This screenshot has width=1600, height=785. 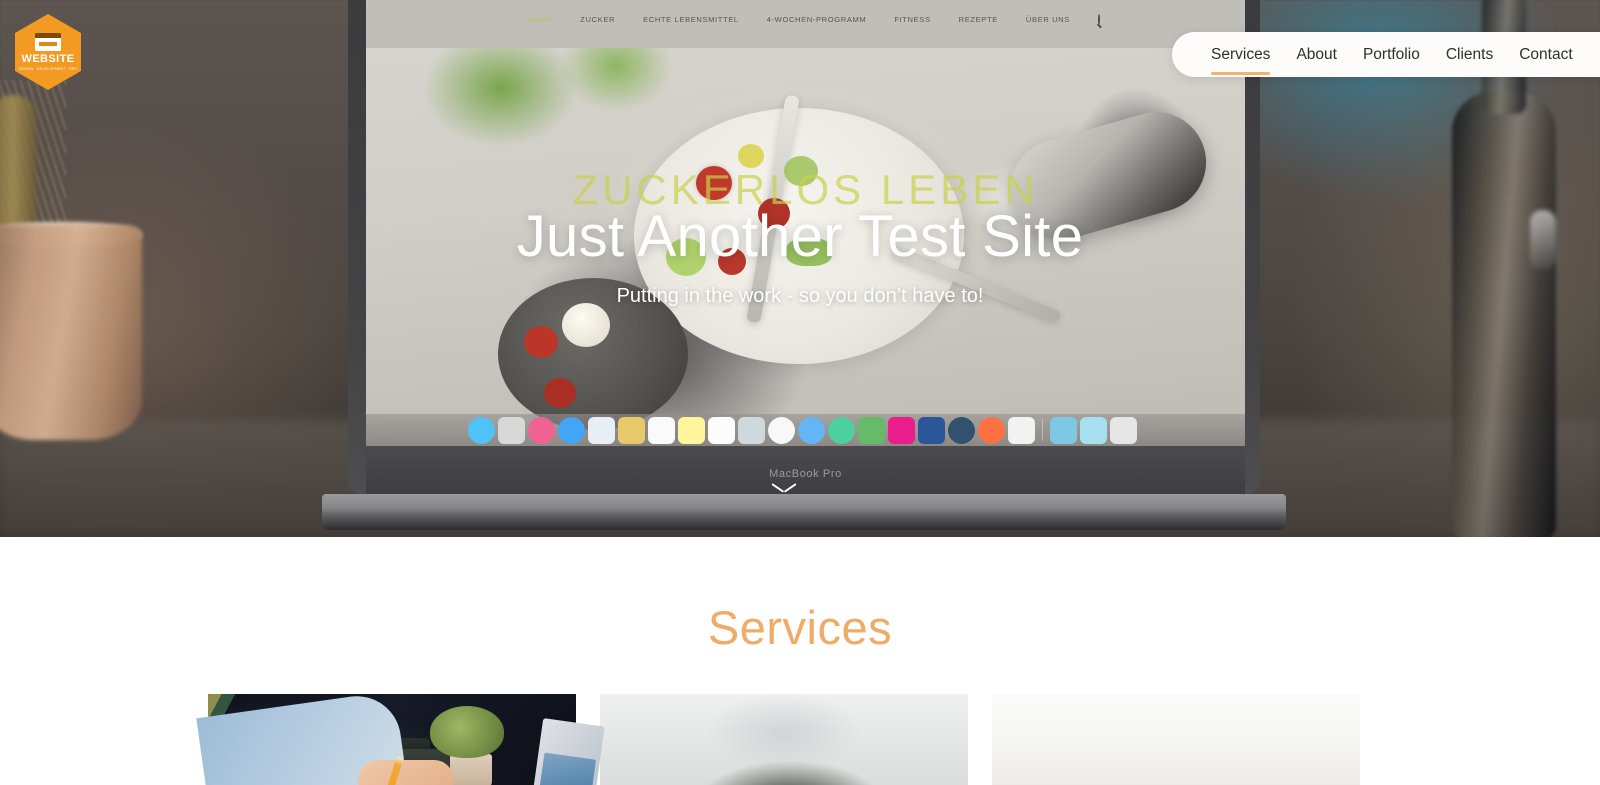 What do you see at coordinates (991, 430) in the screenshot?
I see `firefox-icon` at bounding box center [991, 430].